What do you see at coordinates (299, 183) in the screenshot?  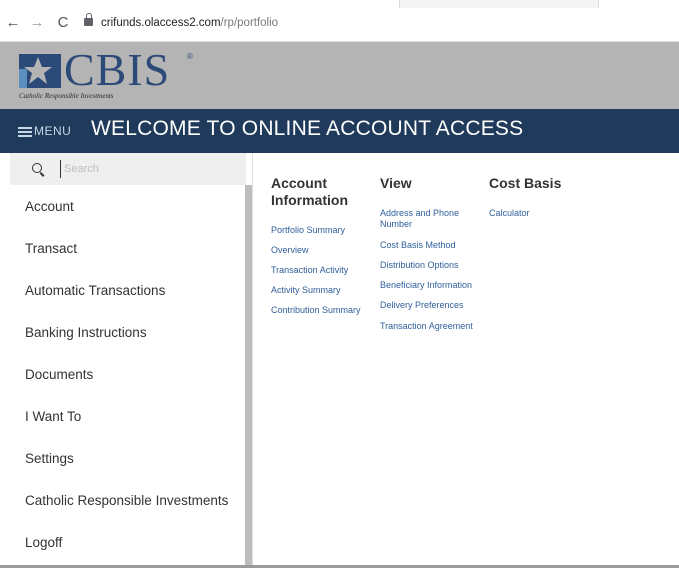 I see `heading-line: Account` at bounding box center [299, 183].